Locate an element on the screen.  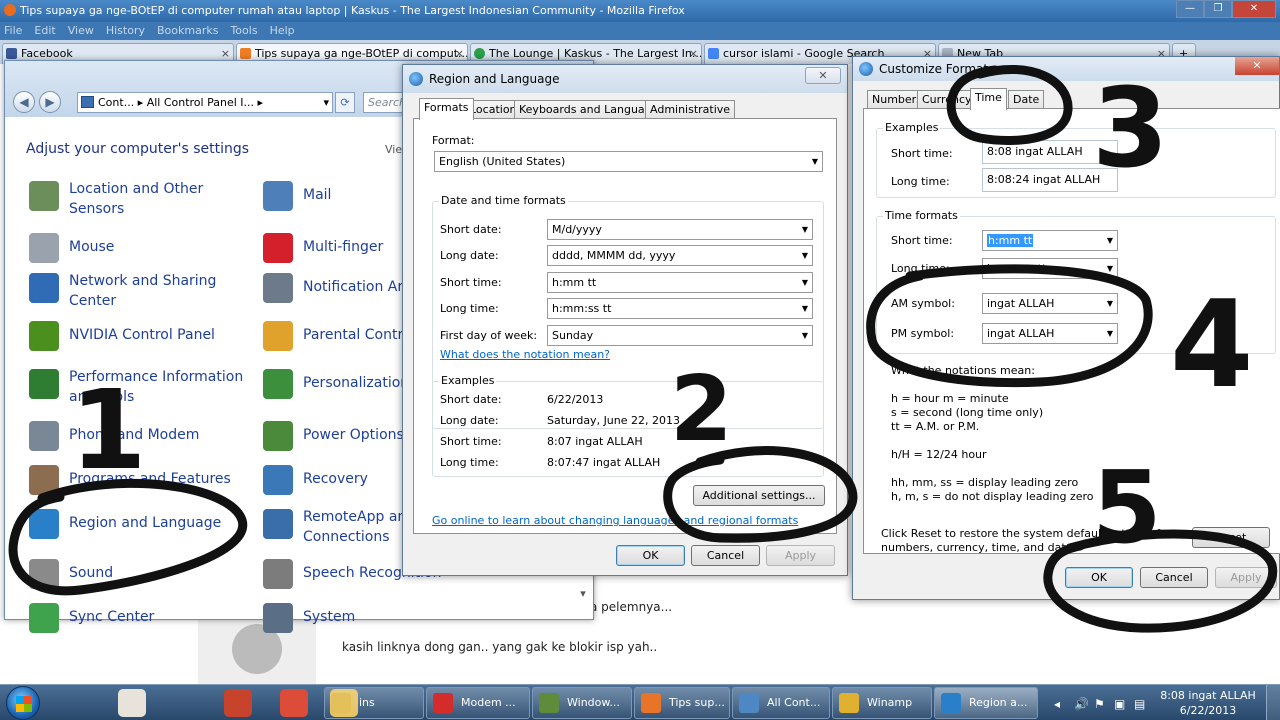
scroll-down-arrow: ▾ is located at coordinates (583, 601).